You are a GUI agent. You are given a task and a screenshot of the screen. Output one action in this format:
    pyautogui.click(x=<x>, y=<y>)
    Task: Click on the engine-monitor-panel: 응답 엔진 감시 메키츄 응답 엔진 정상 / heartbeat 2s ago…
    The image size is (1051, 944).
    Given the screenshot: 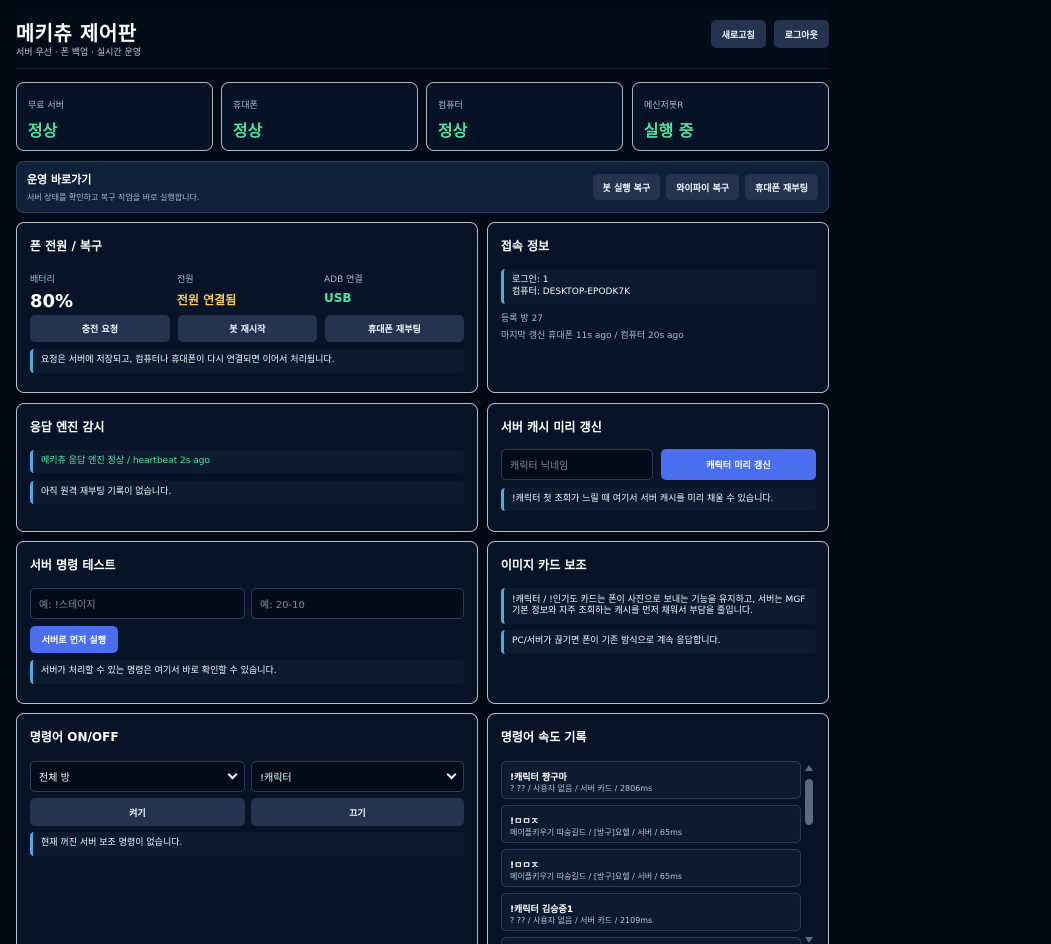 What is the action you would take?
    pyautogui.click(x=247, y=467)
    